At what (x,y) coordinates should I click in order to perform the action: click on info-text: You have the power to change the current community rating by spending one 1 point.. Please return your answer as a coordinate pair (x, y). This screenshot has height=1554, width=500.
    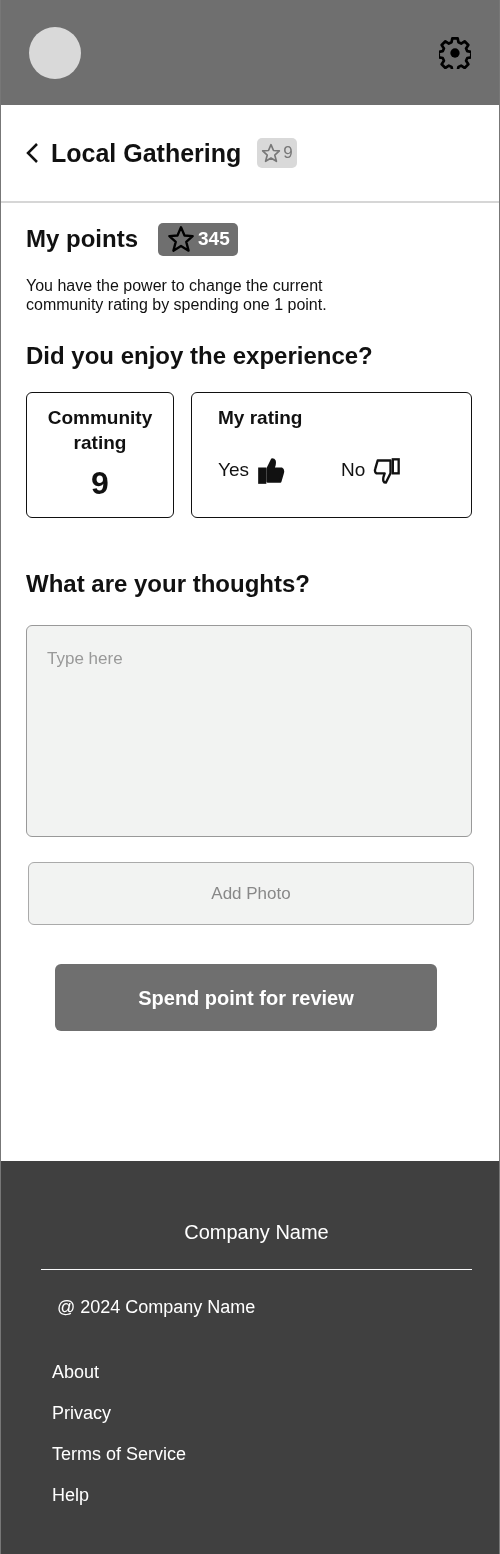
    Looking at the image, I should click on (177, 294).